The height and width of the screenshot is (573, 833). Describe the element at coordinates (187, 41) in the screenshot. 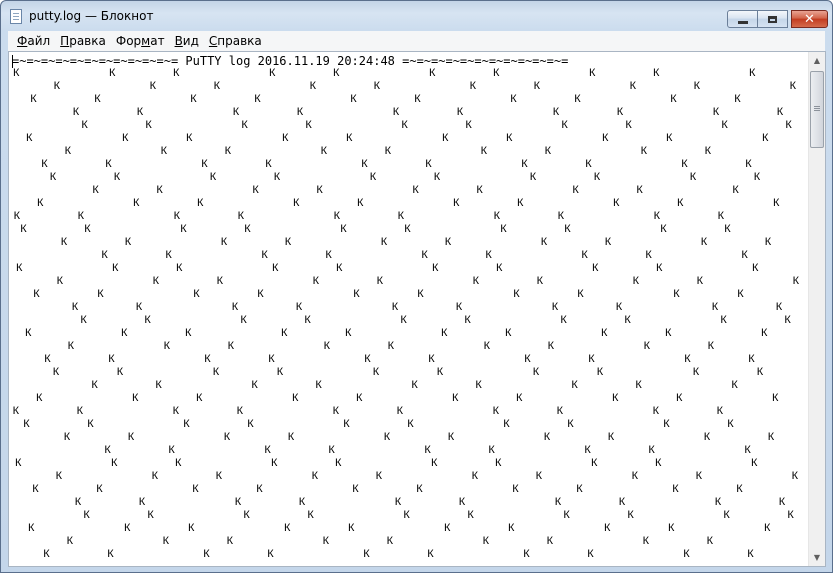

I see `menu-view: Вид` at that location.